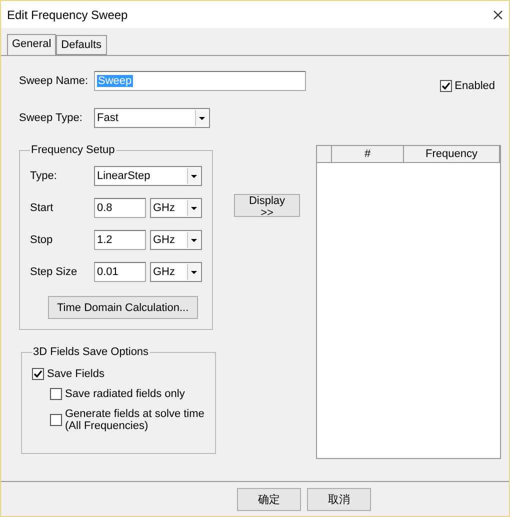 This screenshot has height=517, width=510. I want to click on field-label: Sweep Type:, so click(51, 118).